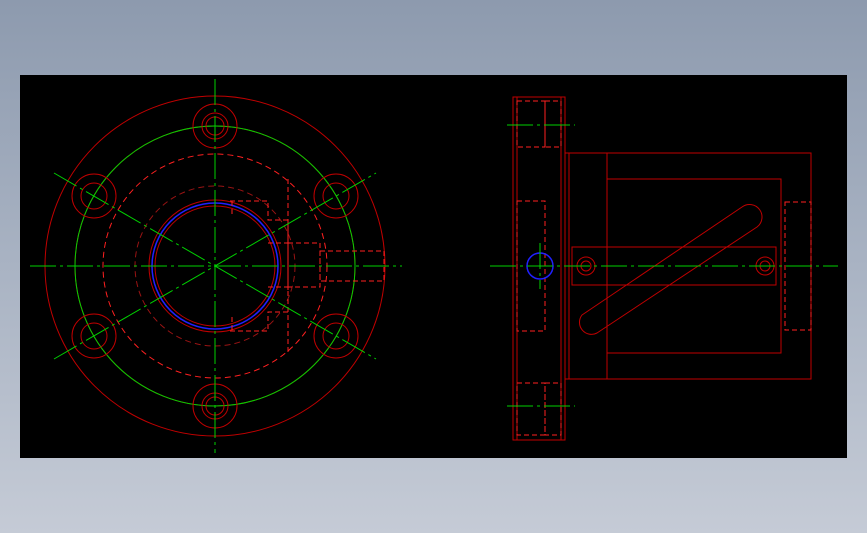  What do you see at coordinates (307, 267) in the screenshot?
I see `hidden-shaft-outline` at bounding box center [307, 267].